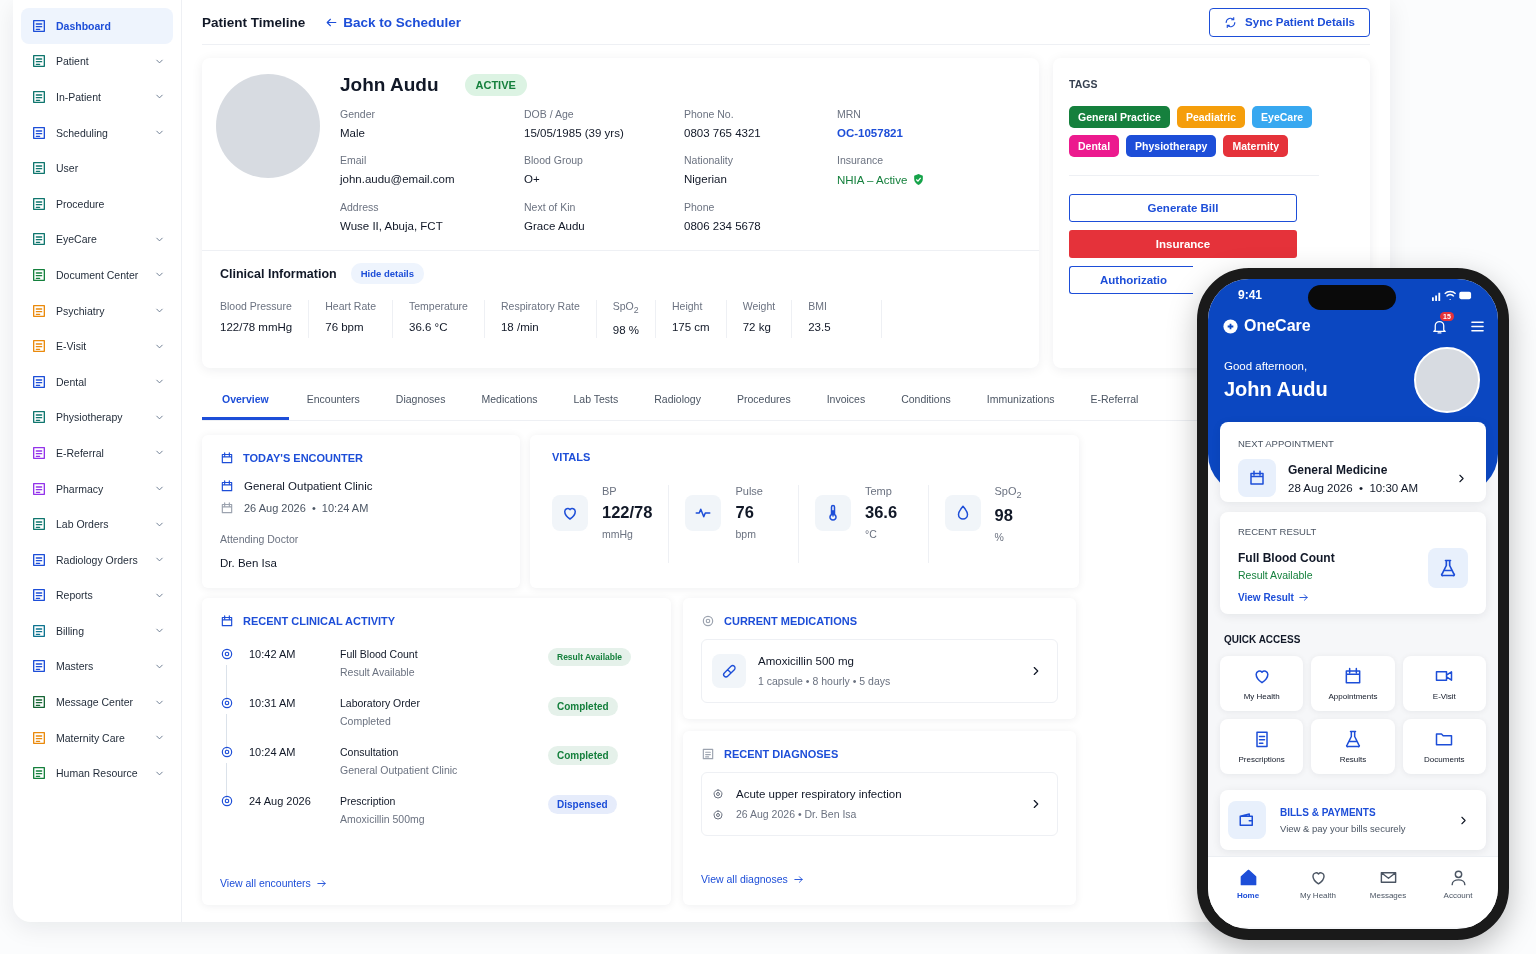  What do you see at coordinates (596, 400) in the screenshot?
I see `tab: Lab Tests` at bounding box center [596, 400].